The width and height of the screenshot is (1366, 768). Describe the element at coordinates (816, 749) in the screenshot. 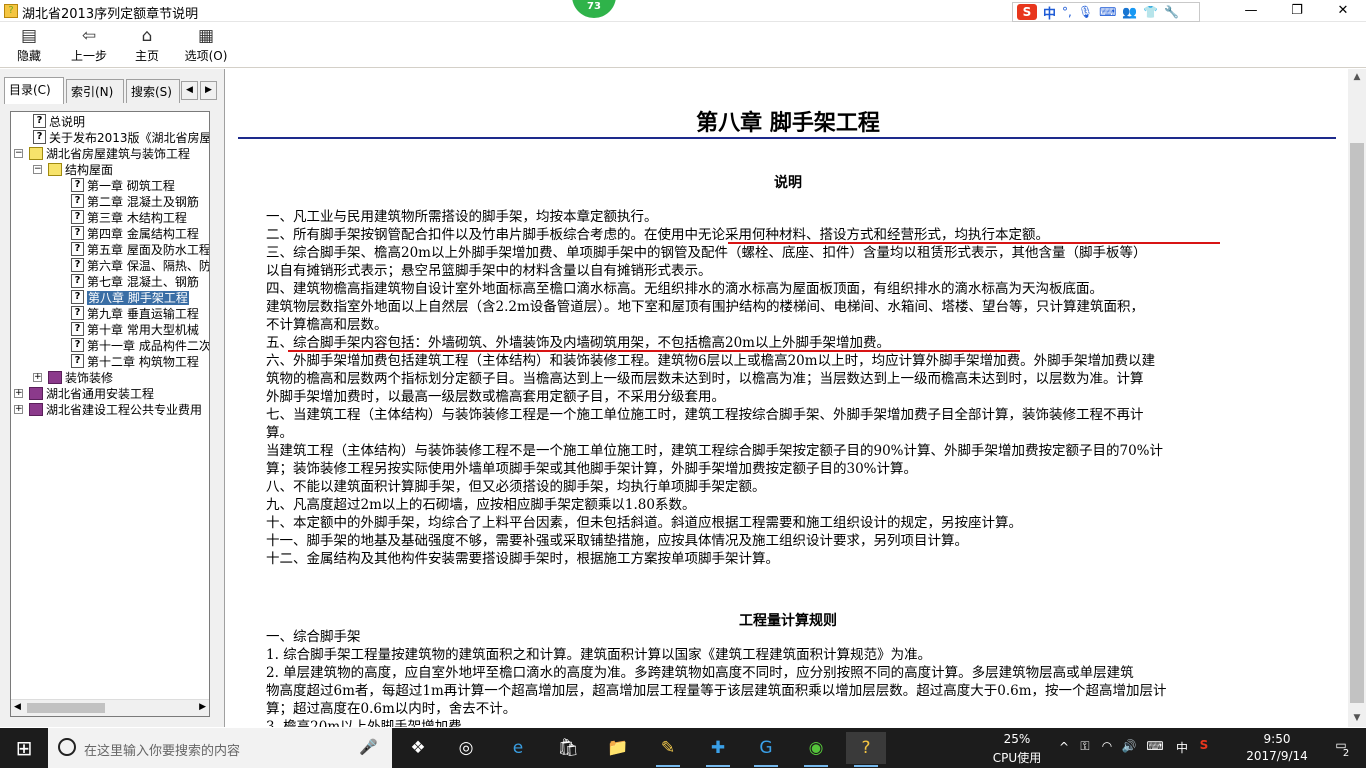

I see `app-green-icon: ◉` at that location.